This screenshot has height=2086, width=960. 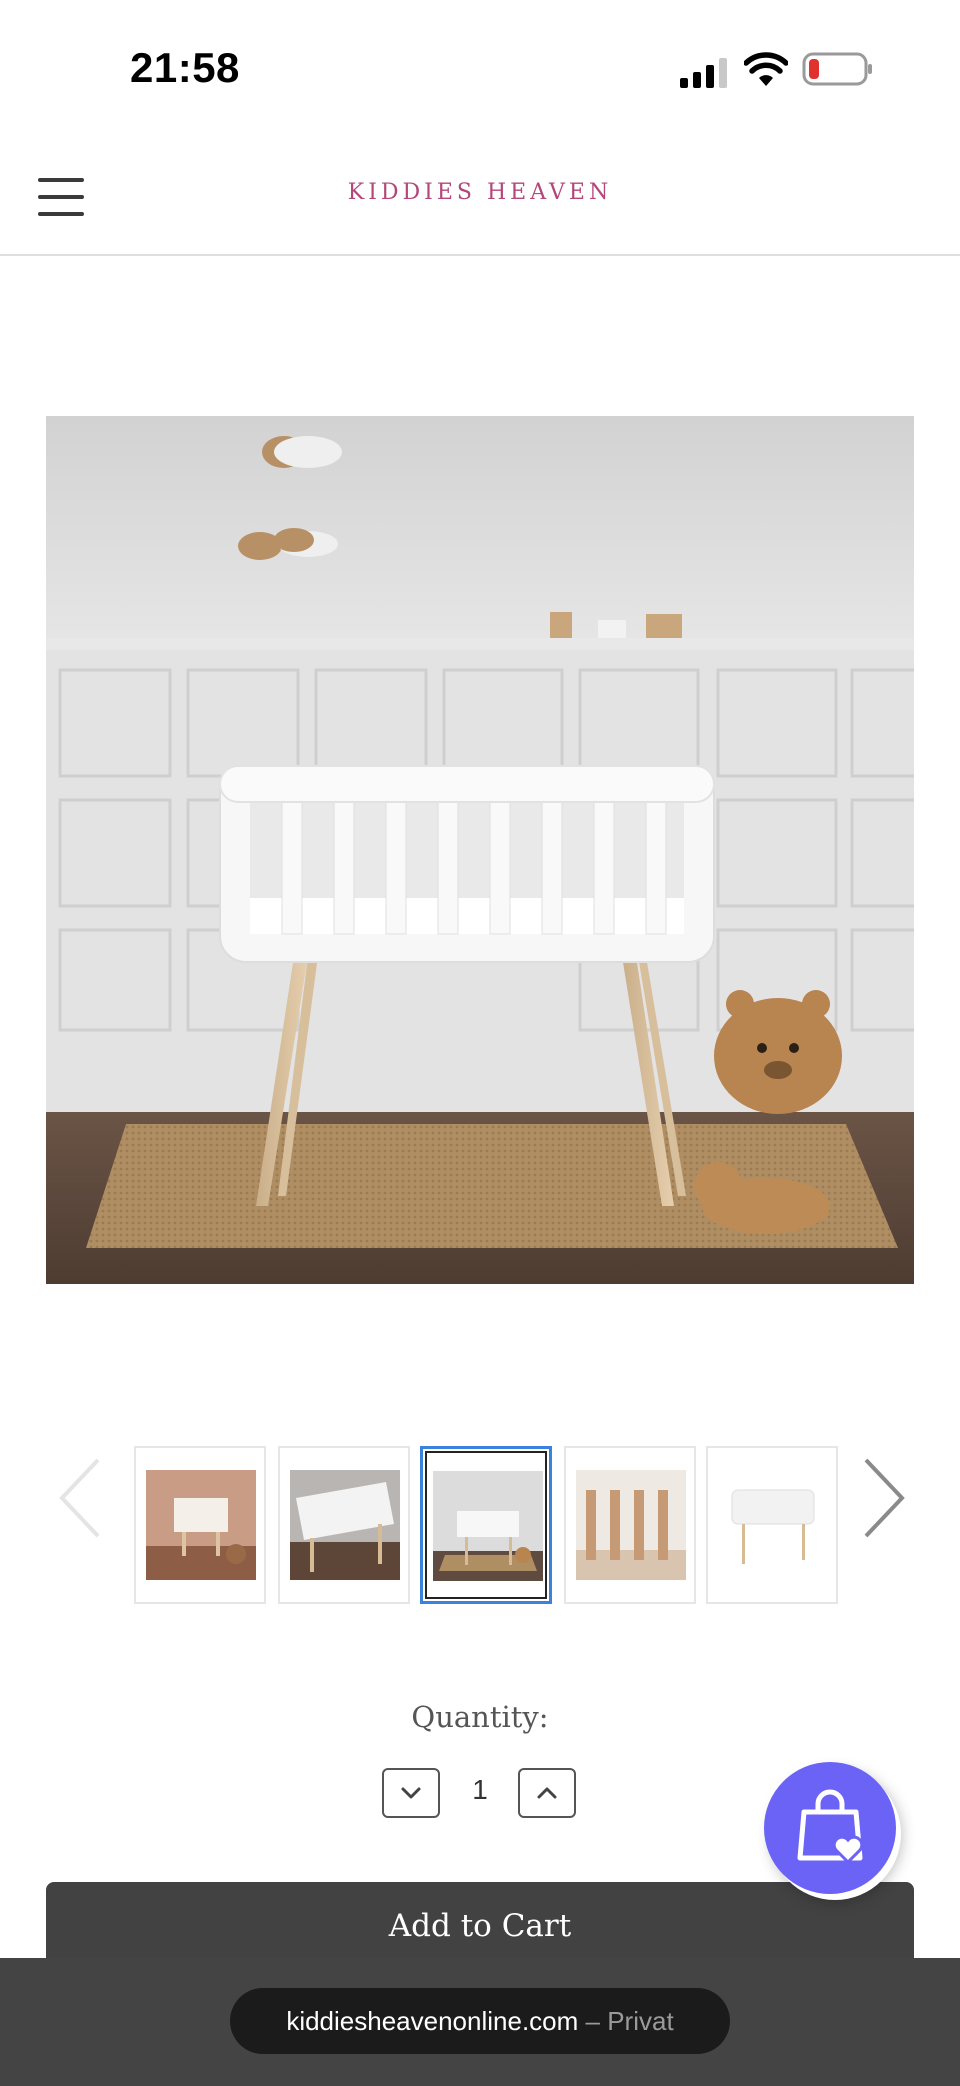 What do you see at coordinates (630, 1525) in the screenshot?
I see `thumb-crib-closeup` at bounding box center [630, 1525].